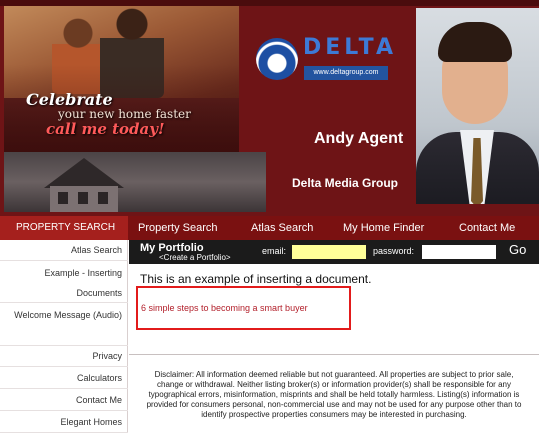 This screenshot has height=433, width=539. I want to click on logo-url: www.deltagroup.com, so click(346, 73).